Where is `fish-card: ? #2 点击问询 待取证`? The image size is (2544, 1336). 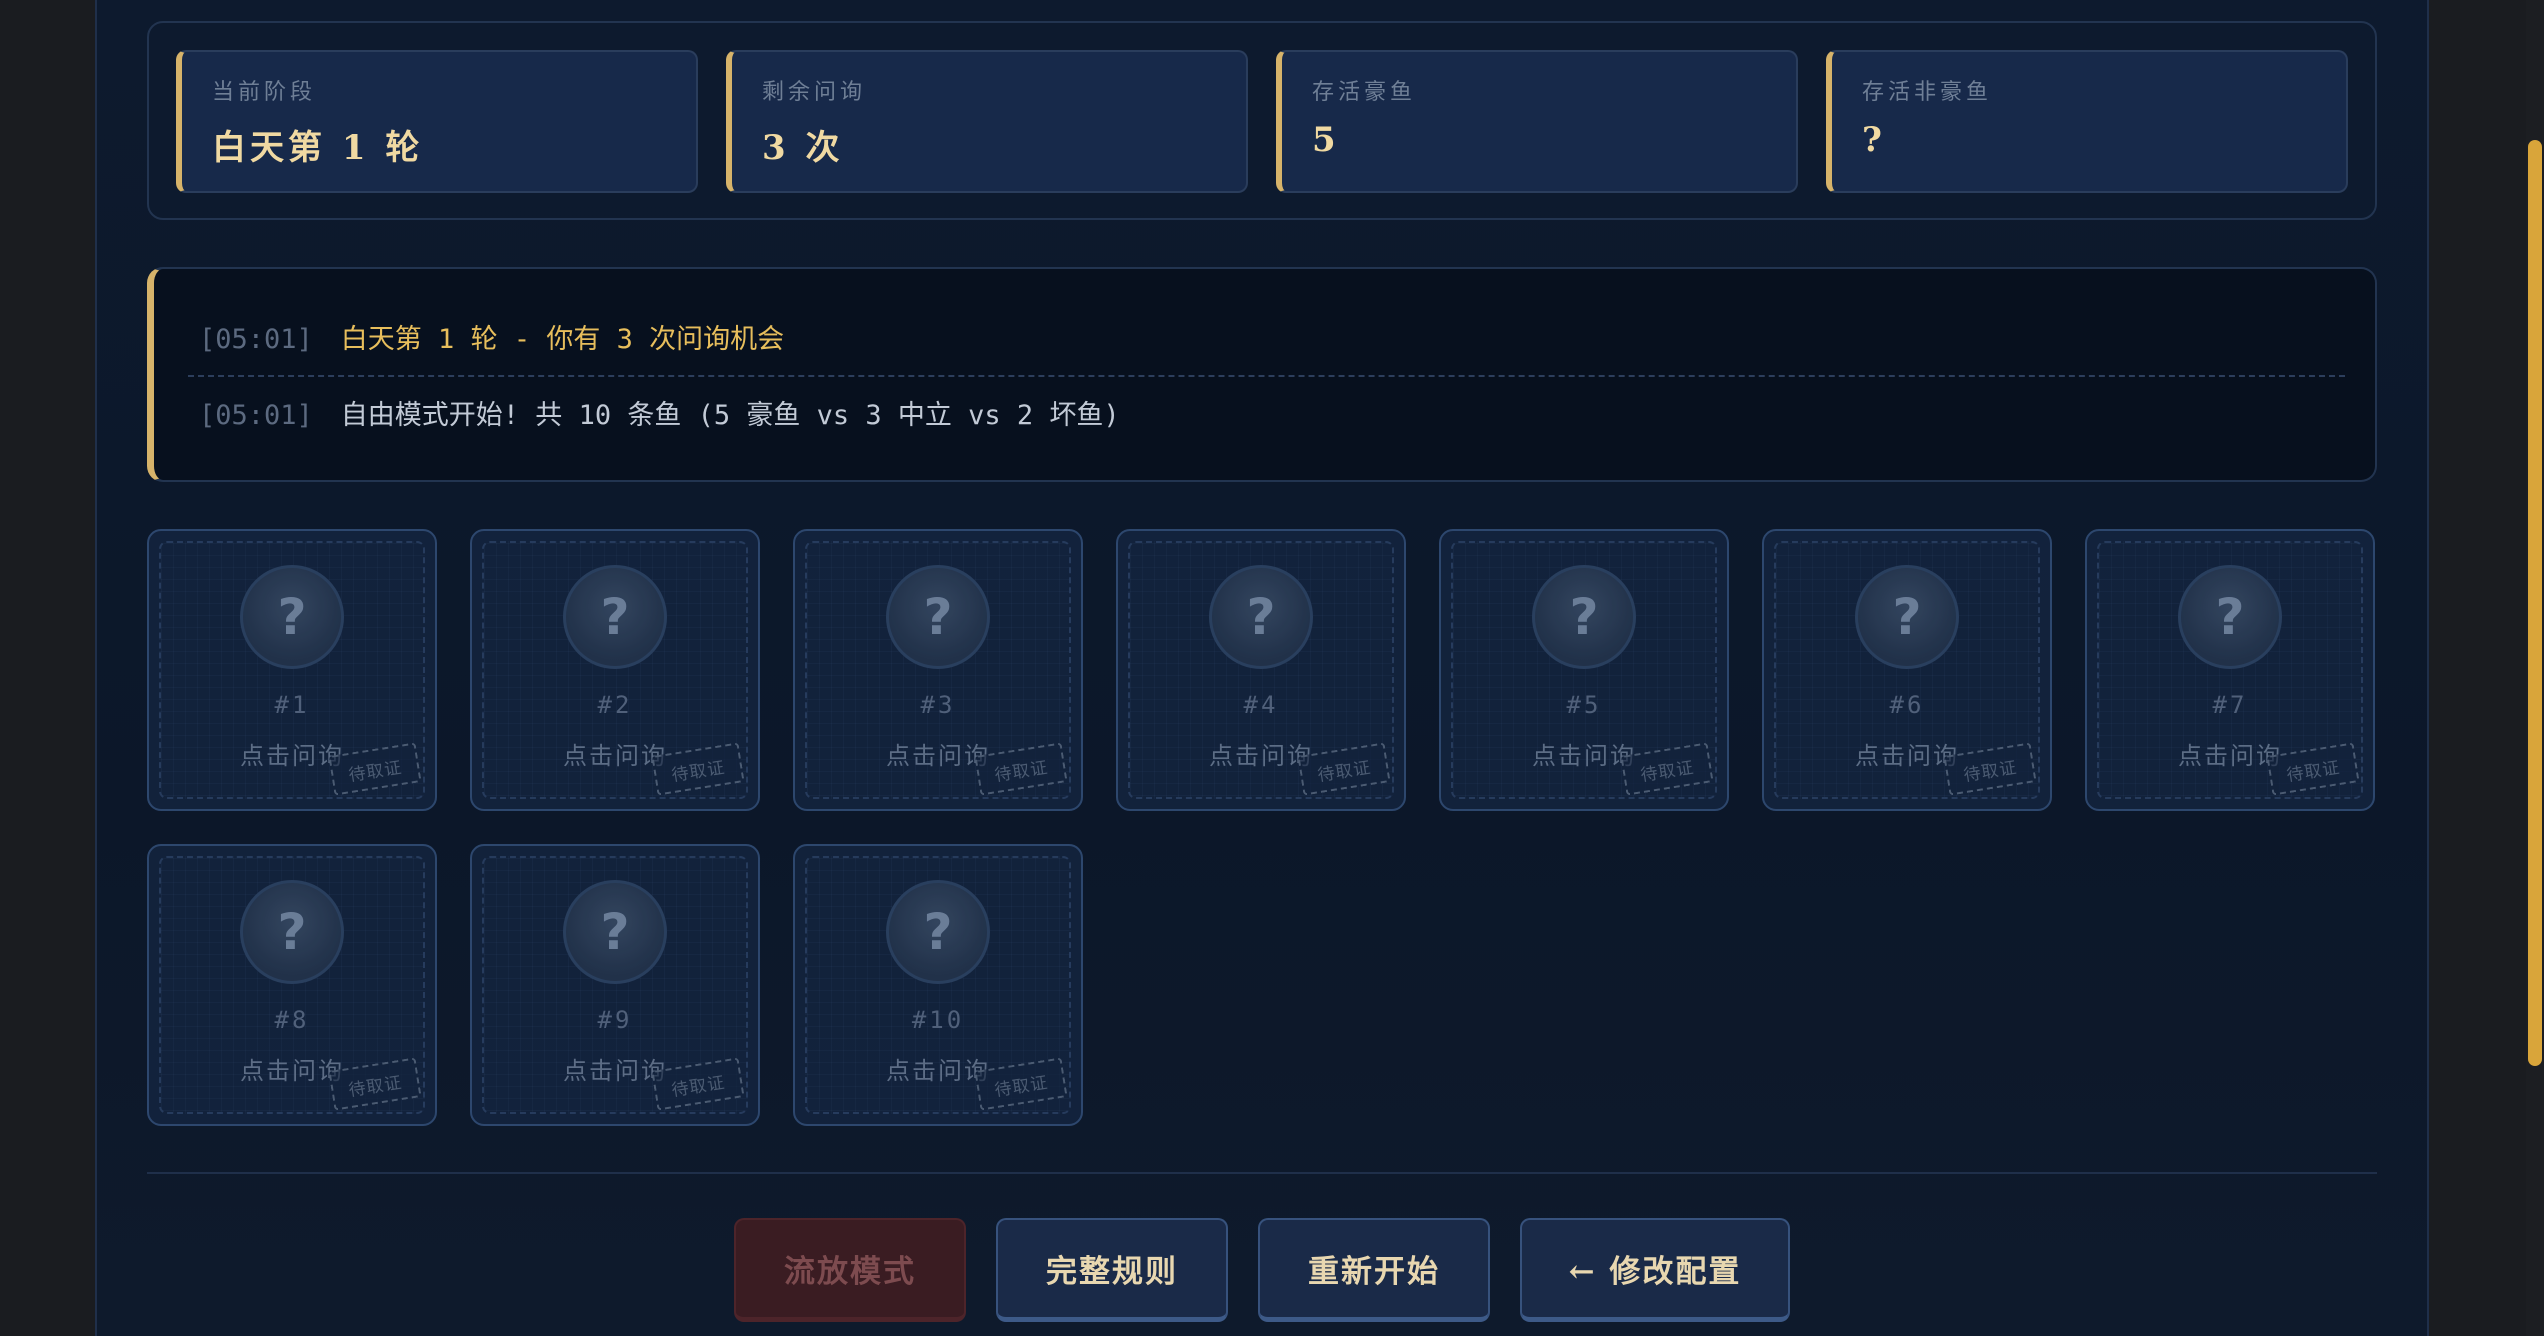 fish-card: ? #2 点击问询 待取证 is located at coordinates (615, 670).